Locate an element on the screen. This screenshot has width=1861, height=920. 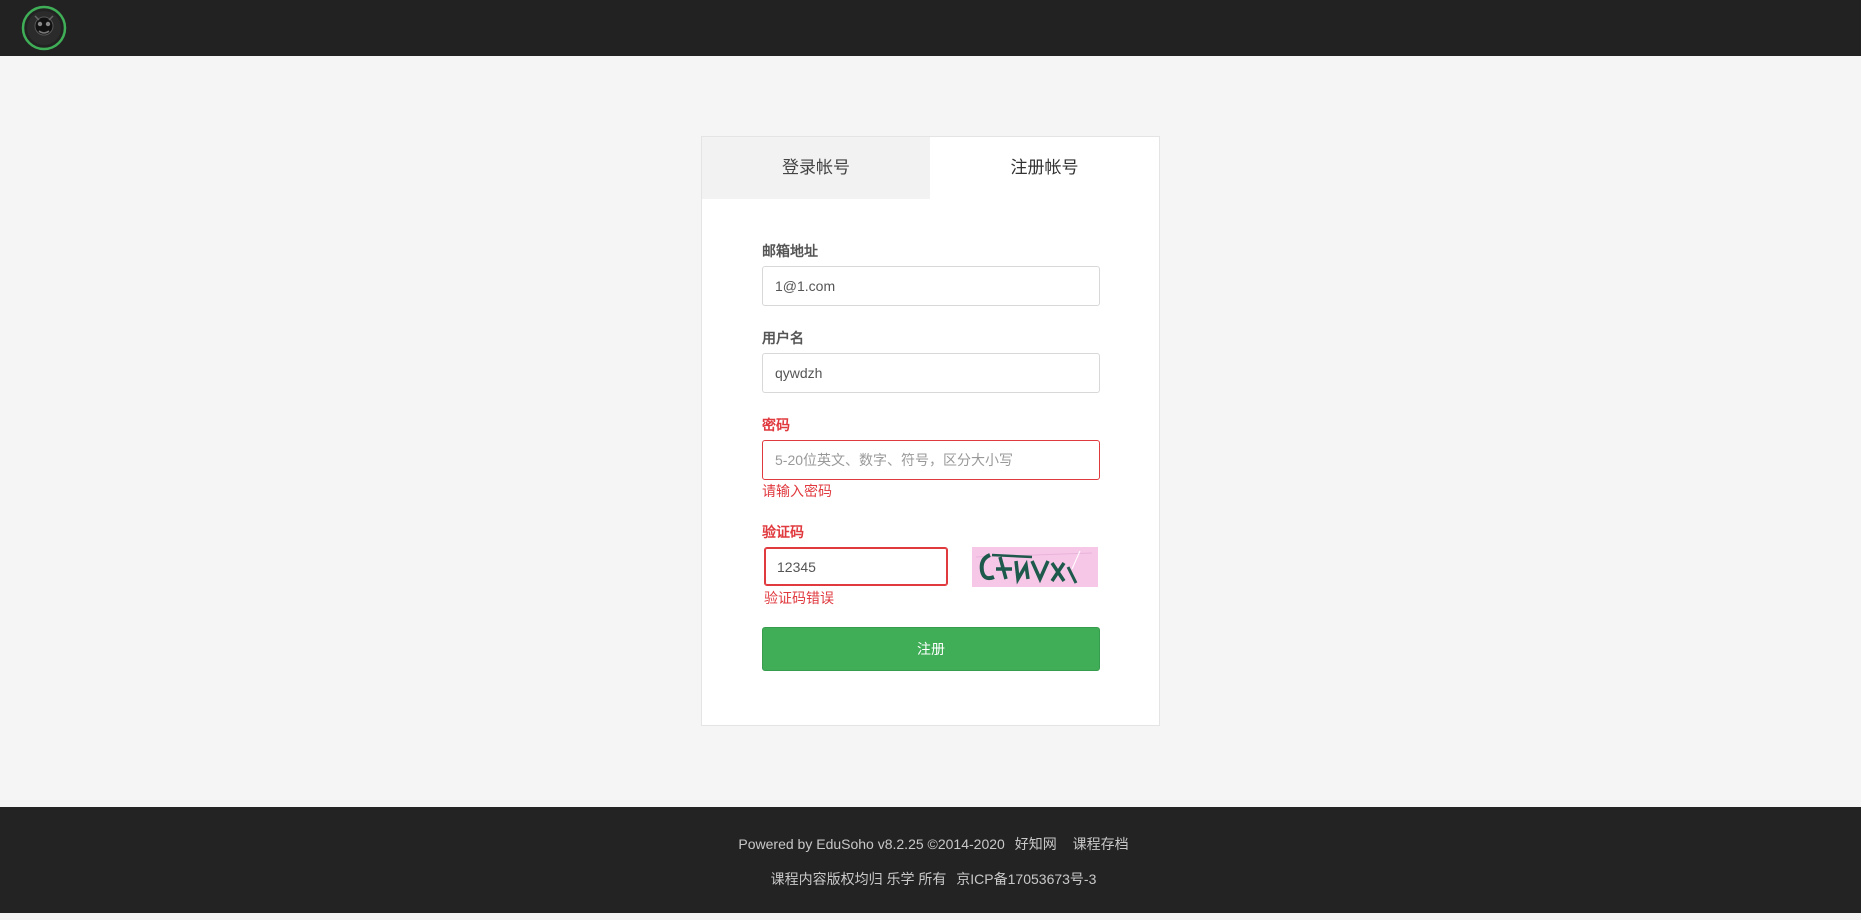
password-field is located at coordinates (931, 460).